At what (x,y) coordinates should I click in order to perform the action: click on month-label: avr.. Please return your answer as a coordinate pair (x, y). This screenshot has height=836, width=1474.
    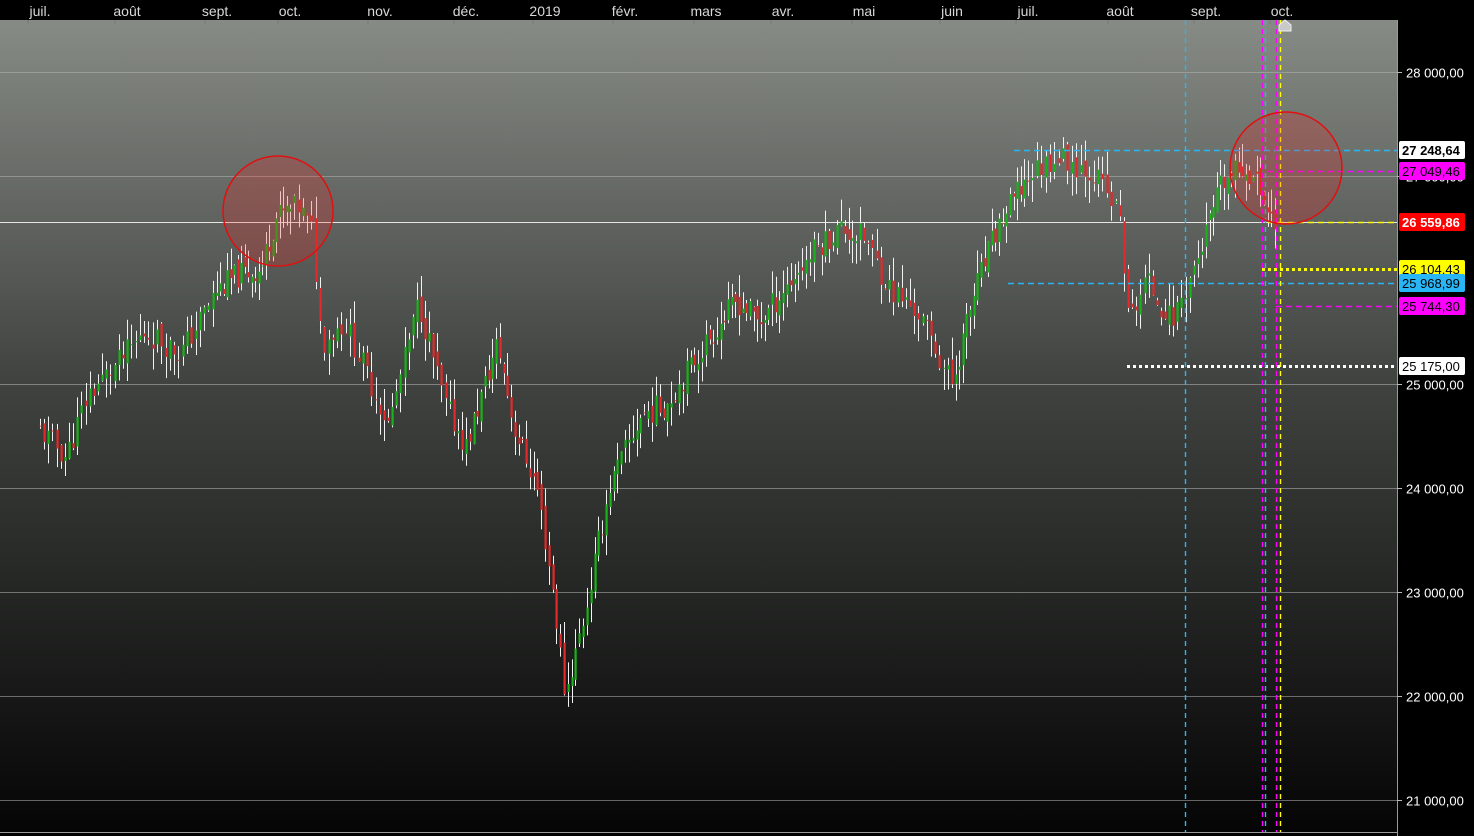
    Looking at the image, I should click on (783, 11).